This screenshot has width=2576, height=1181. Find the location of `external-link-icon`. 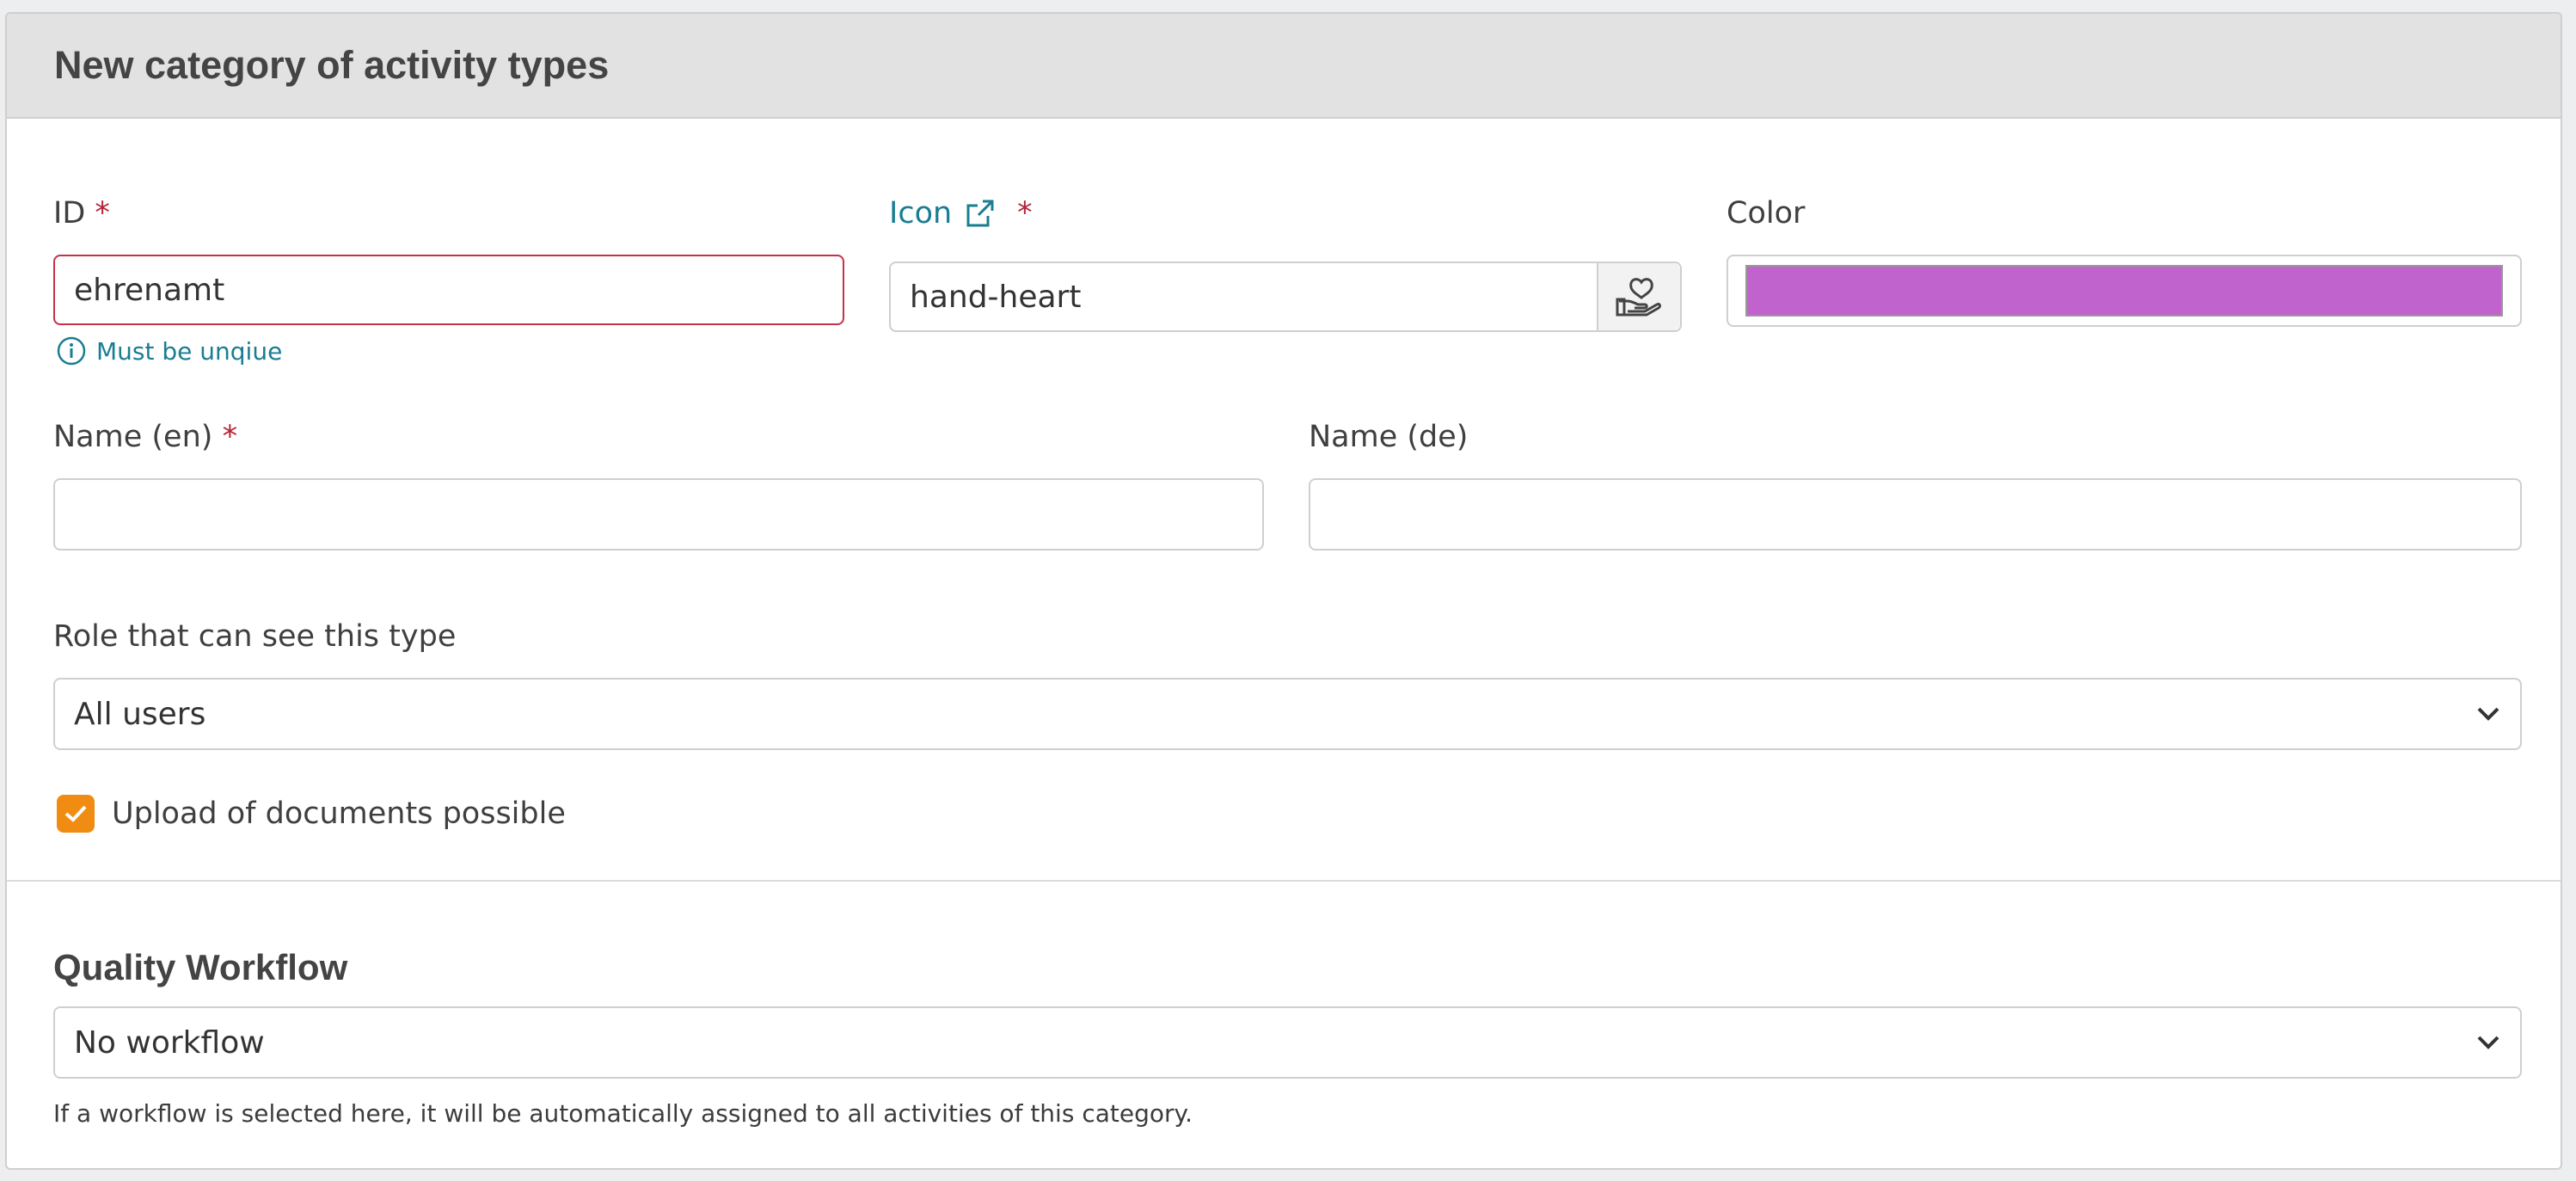

external-link-icon is located at coordinates (981, 213).